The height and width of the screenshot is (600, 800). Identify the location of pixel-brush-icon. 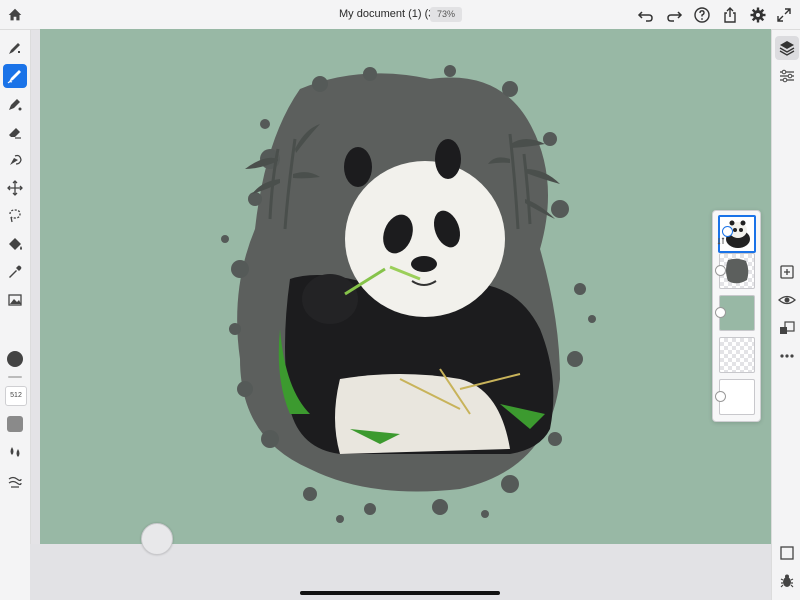
(14, 48).